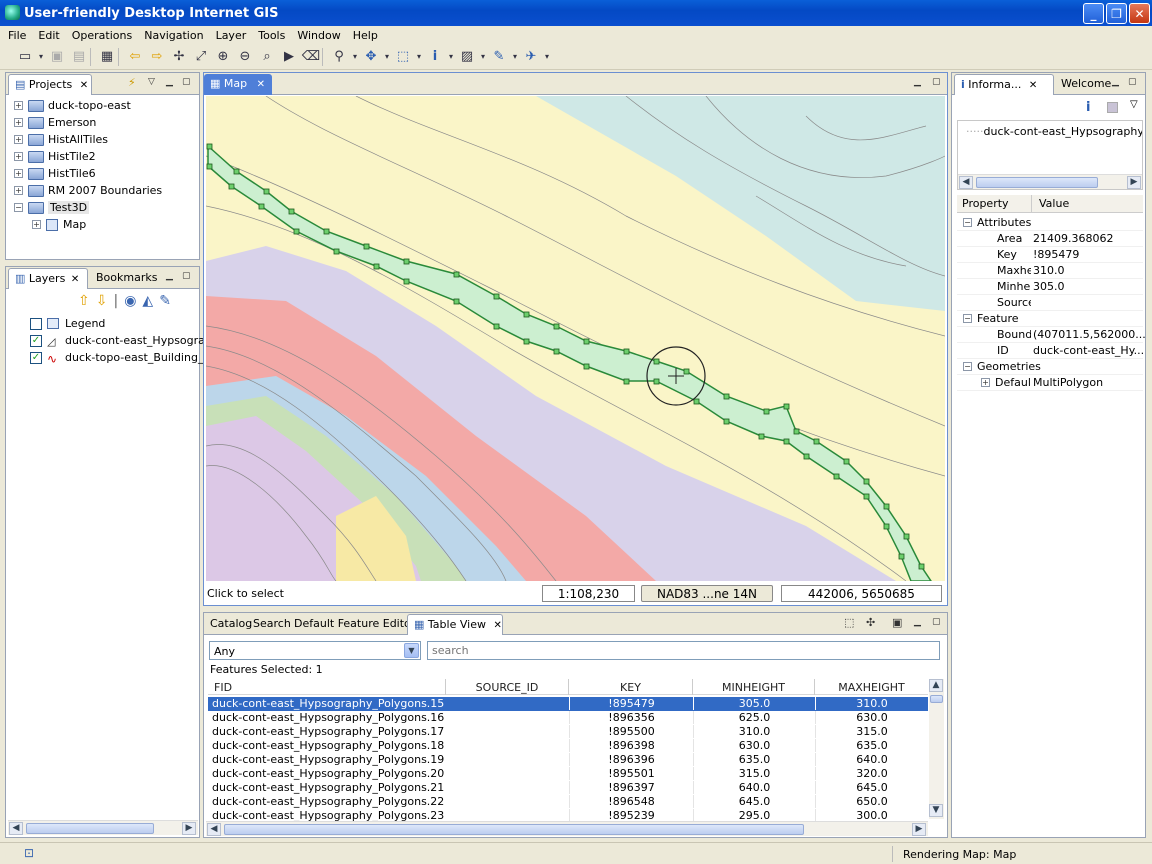 Image resolution: width=1152 pixels, height=864 pixels. Describe the element at coordinates (29, 853) in the screenshot. I see `fast-view-icon: ⊡` at that location.